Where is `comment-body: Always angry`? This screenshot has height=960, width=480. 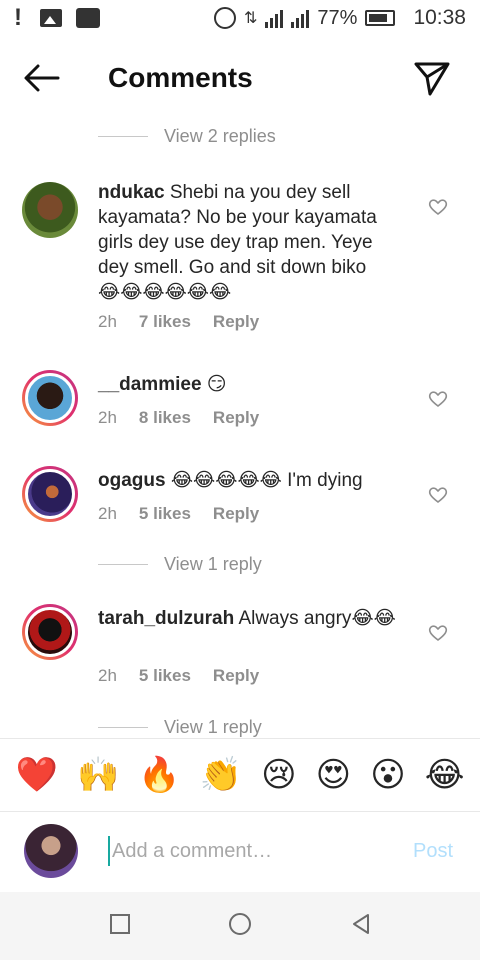
comment-body: Always angry is located at coordinates (295, 618).